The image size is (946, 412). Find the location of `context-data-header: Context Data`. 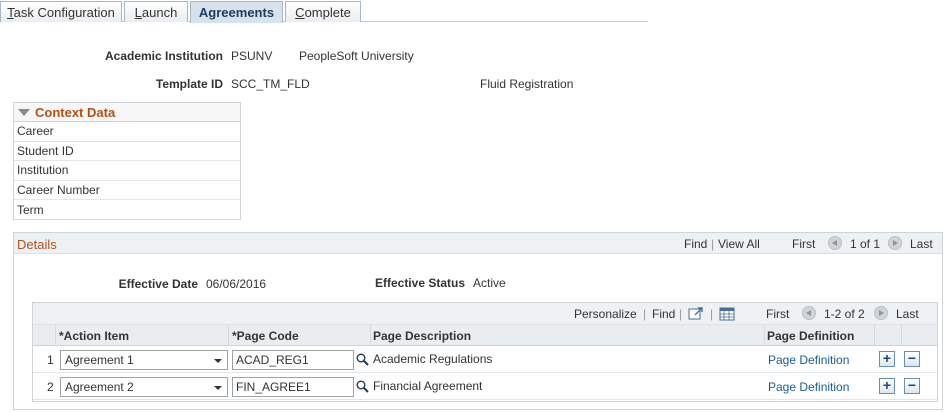

context-data-header: Context Data is located at coordinates (127, 112).